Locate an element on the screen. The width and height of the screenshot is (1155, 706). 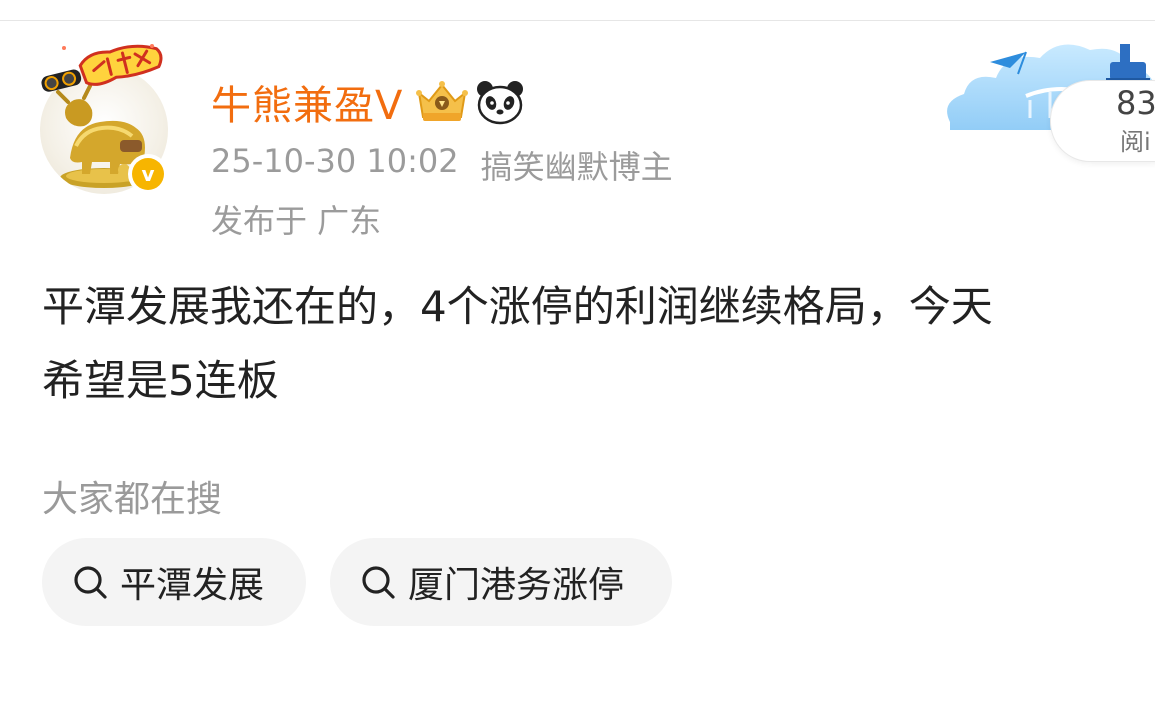
verified-icon: v is located at coordinates (148, 174).